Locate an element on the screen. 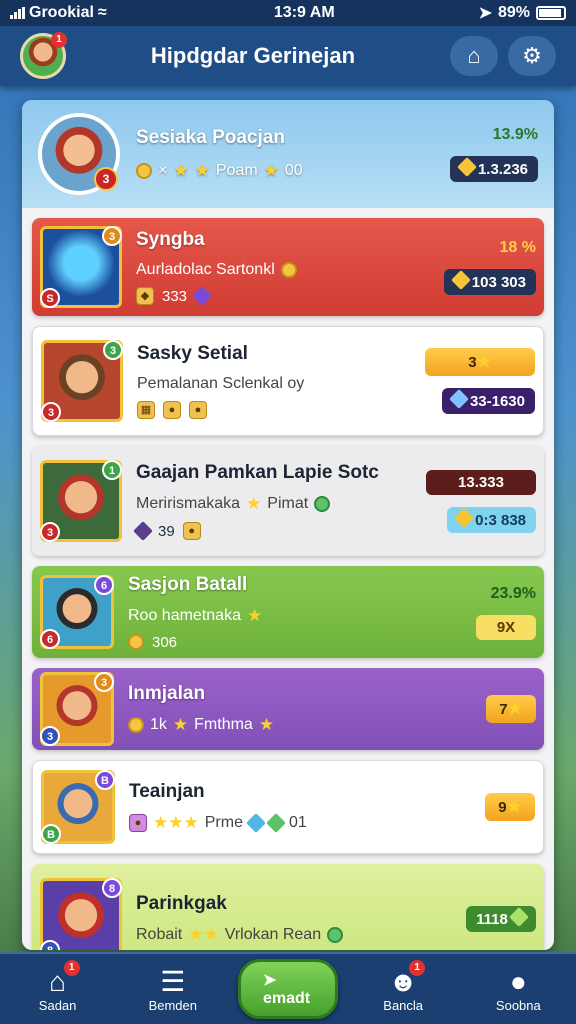  home-button: ⌂ is located at coordinates (474, 56).